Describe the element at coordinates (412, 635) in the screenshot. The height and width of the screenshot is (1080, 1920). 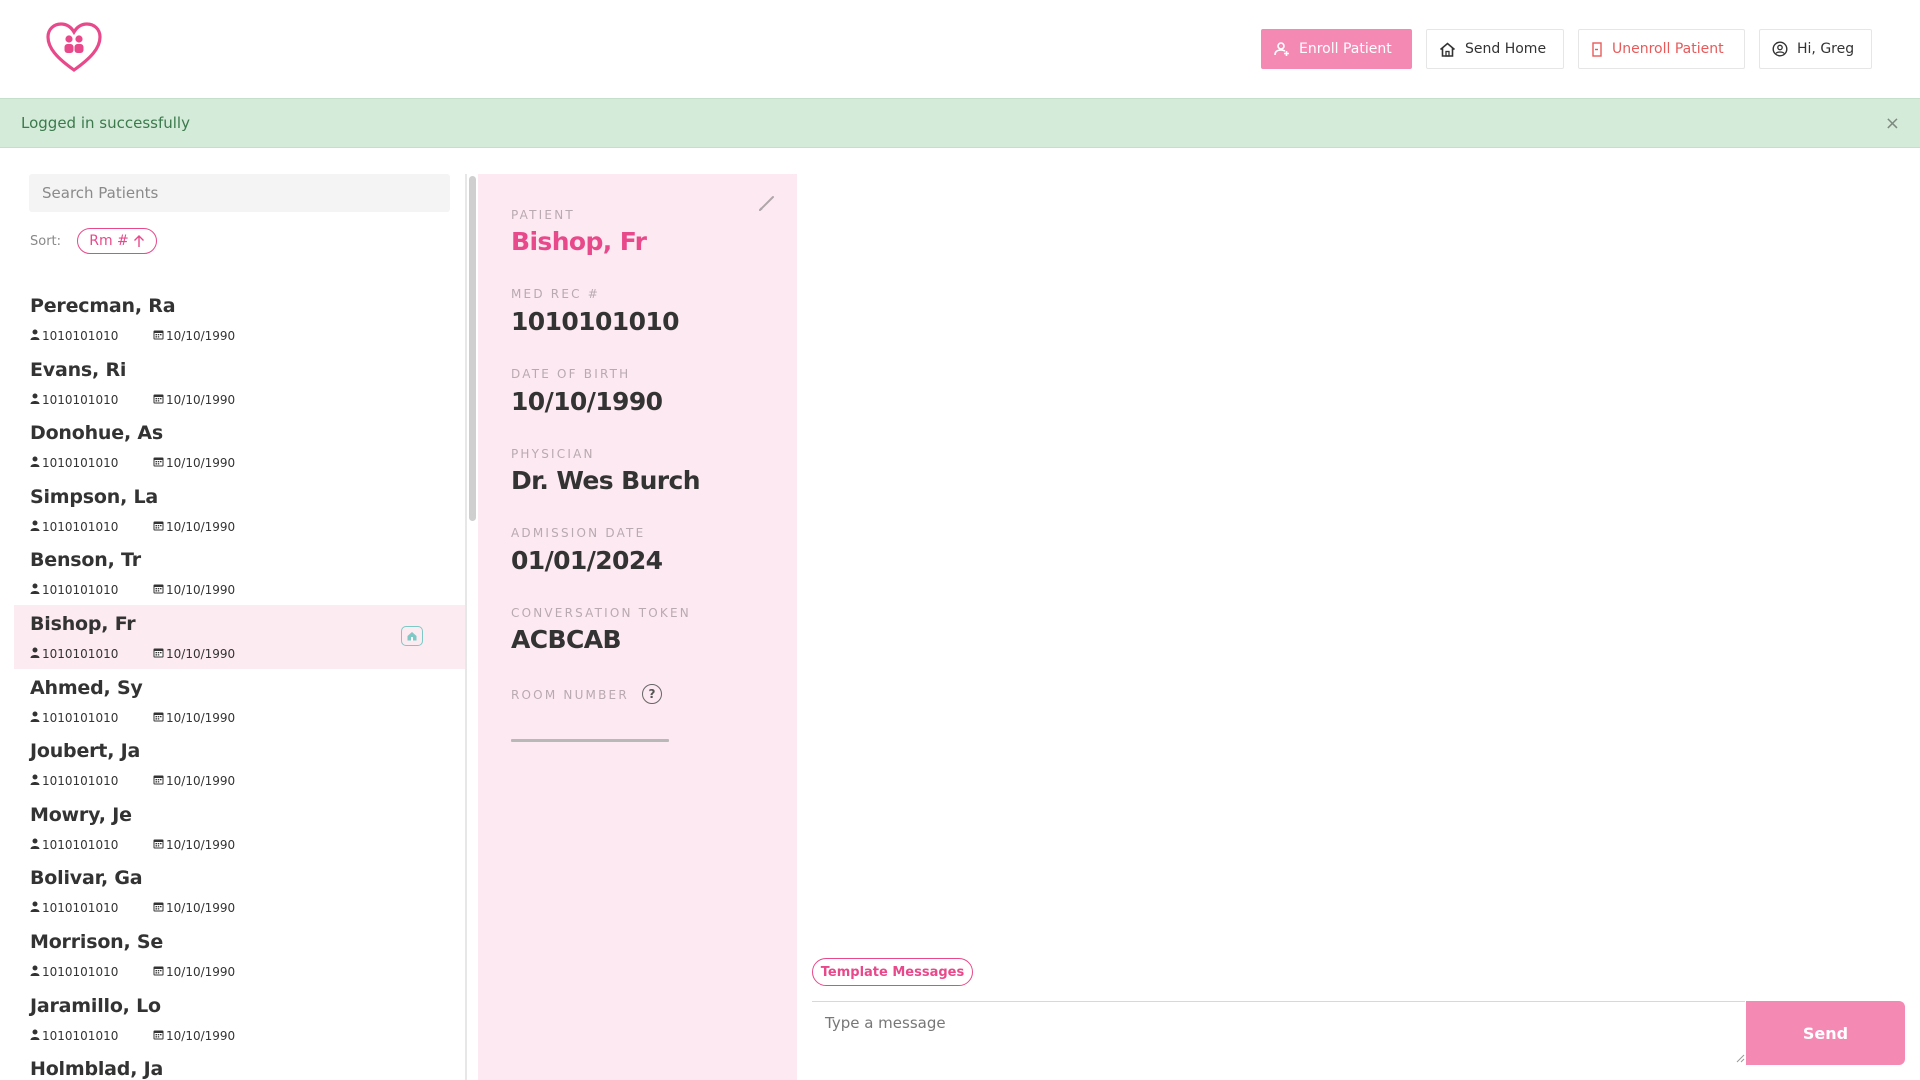
I see `home-status-icon` at that location.